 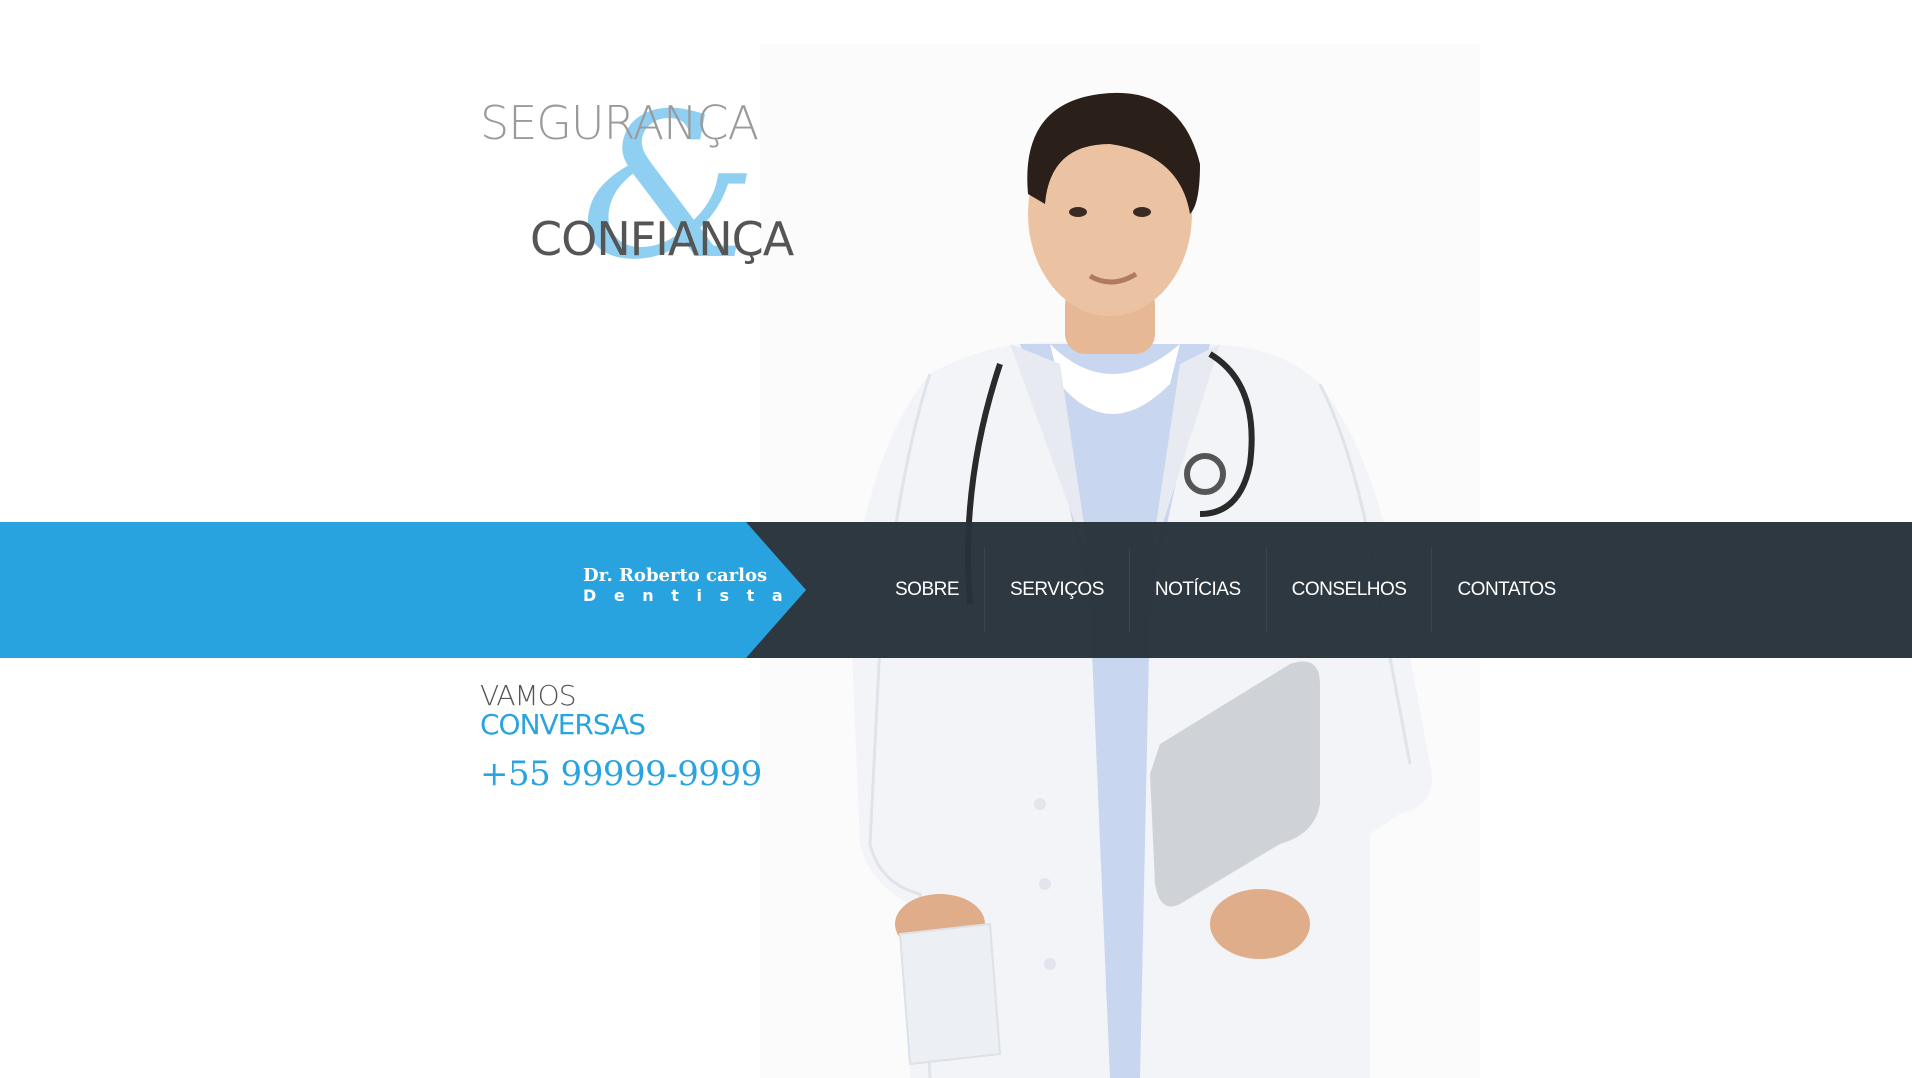 I want to click on nav-item-contatos: CONTATOS, so click(x=1505, y=590).